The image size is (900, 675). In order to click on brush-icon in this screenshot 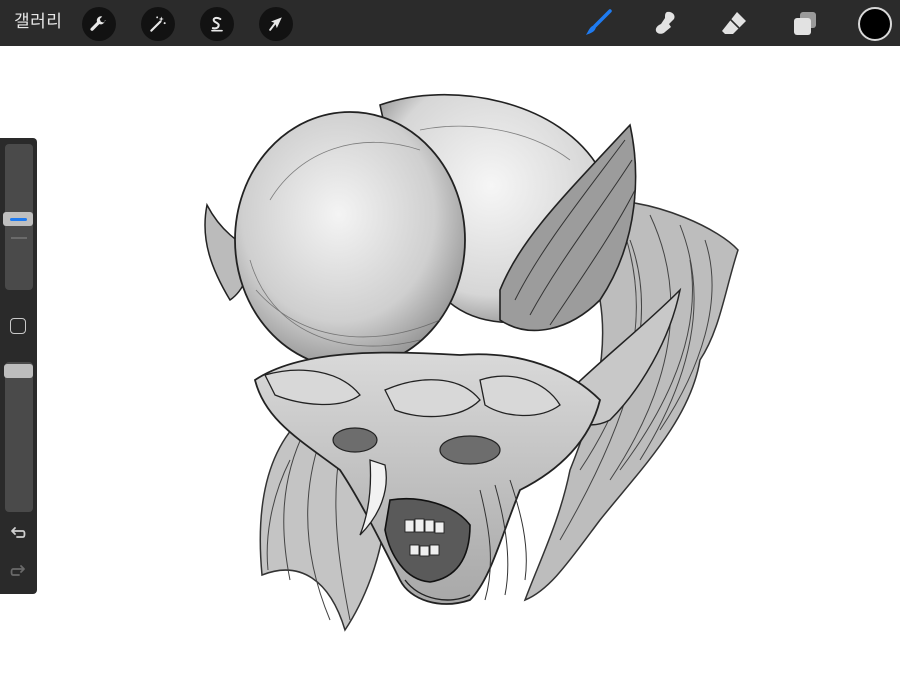, I will do `click(599, 22)`.